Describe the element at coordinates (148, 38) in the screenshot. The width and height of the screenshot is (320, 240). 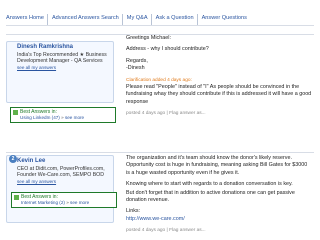
I see `answer-greeting: Greetings Michael:` at that location.